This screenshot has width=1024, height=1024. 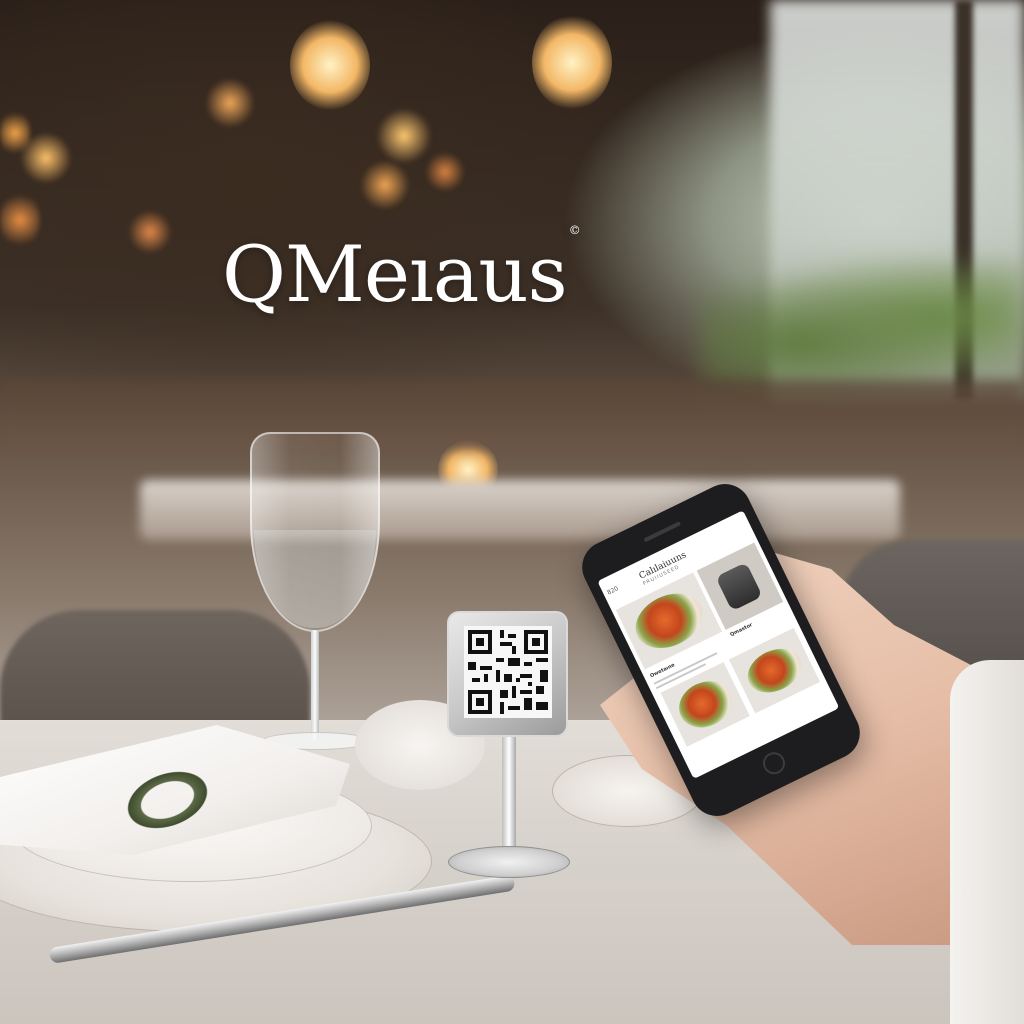 I want to click on qr-stand-base, so click(x=509, y=862).